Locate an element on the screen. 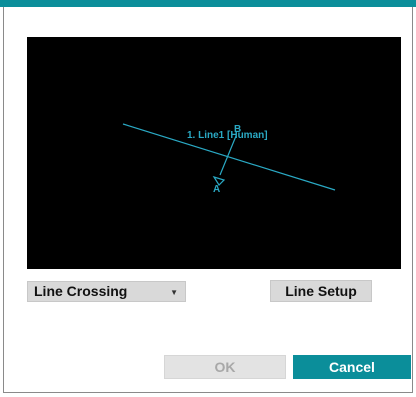 Image resolution: width=416 pixels, height=397 pixels. preview-edge is located at coordinates (403, 153).